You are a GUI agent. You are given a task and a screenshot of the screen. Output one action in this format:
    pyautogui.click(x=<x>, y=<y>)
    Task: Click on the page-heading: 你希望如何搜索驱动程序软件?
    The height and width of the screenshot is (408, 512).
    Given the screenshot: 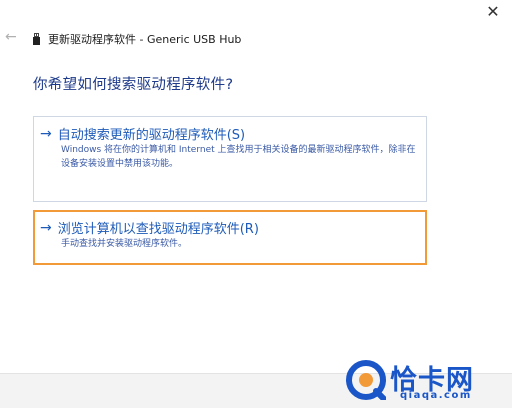 What is the action you would take?
    pyautogui.click(x=133, y=85)
    